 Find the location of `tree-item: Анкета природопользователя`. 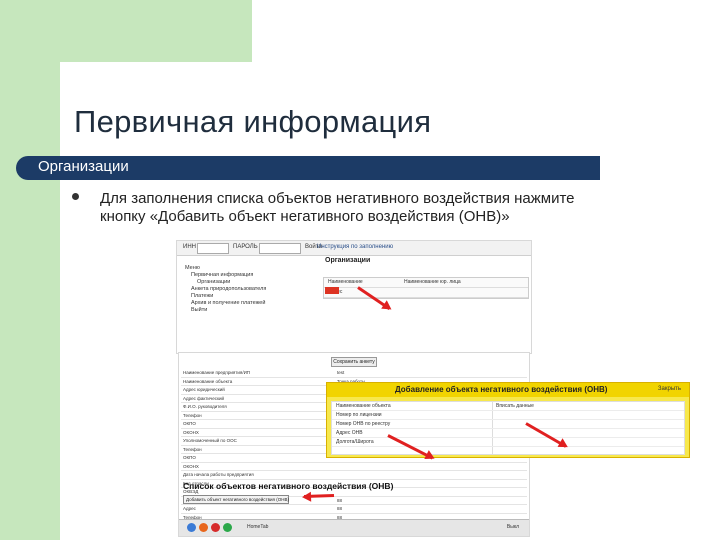

tree-item: Анкета природопользователя is located at coordinates (225, 289).